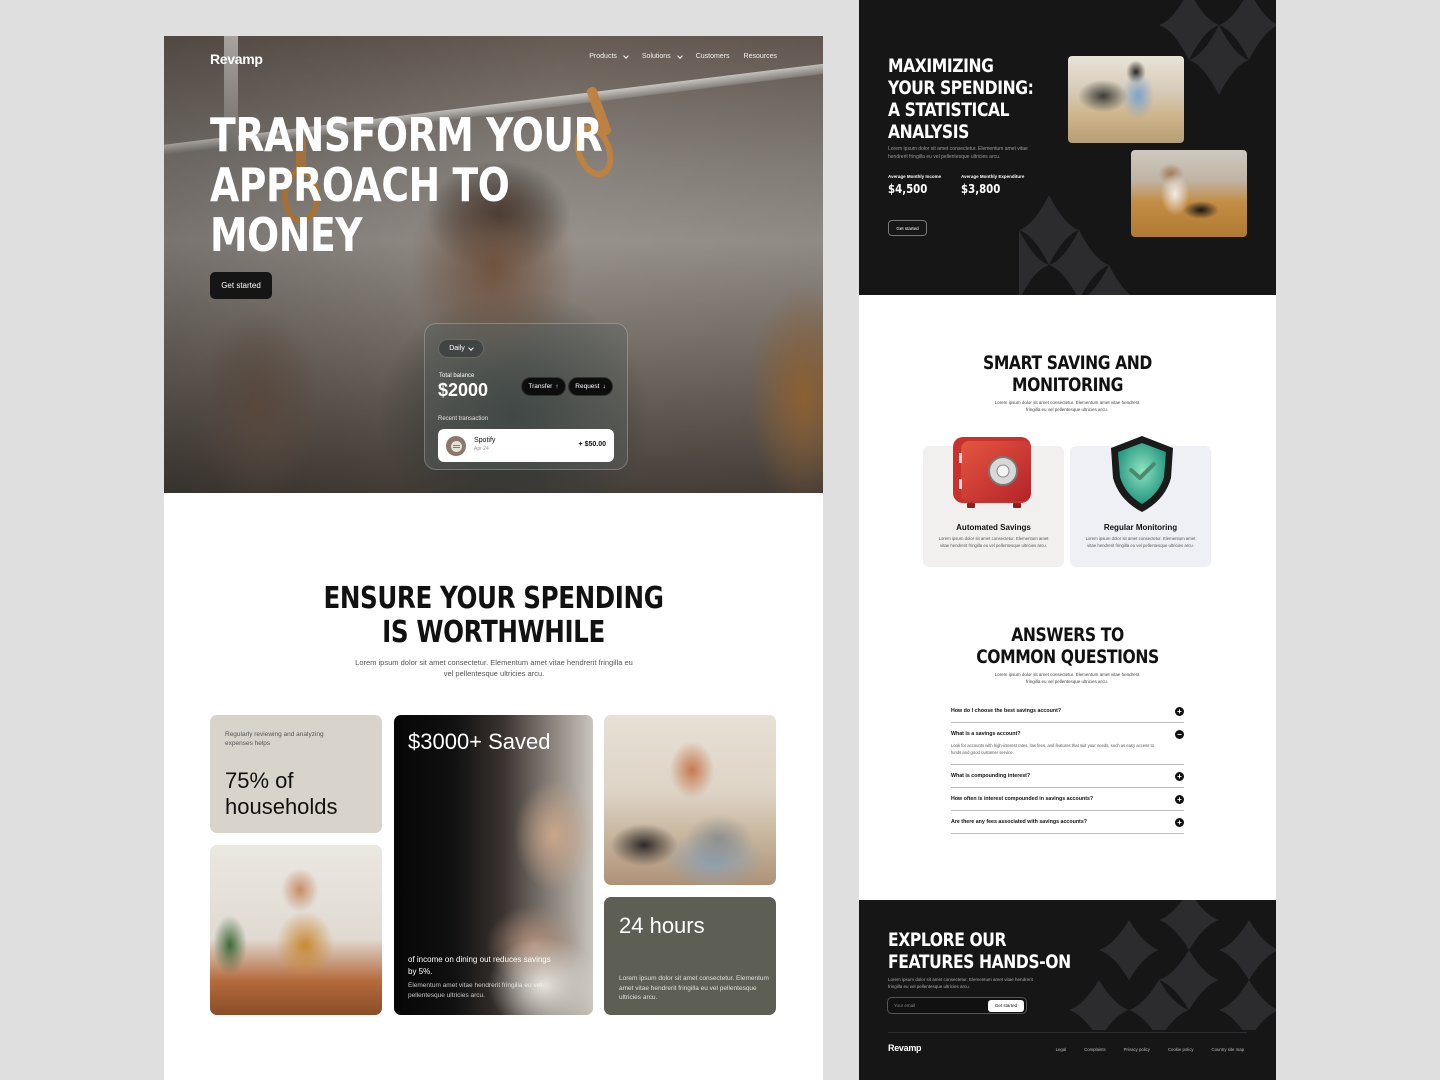 Image resolution: width=1440 pixels, height=1080 pixels. I want to click on period-select: Daily, so click(461, 348).